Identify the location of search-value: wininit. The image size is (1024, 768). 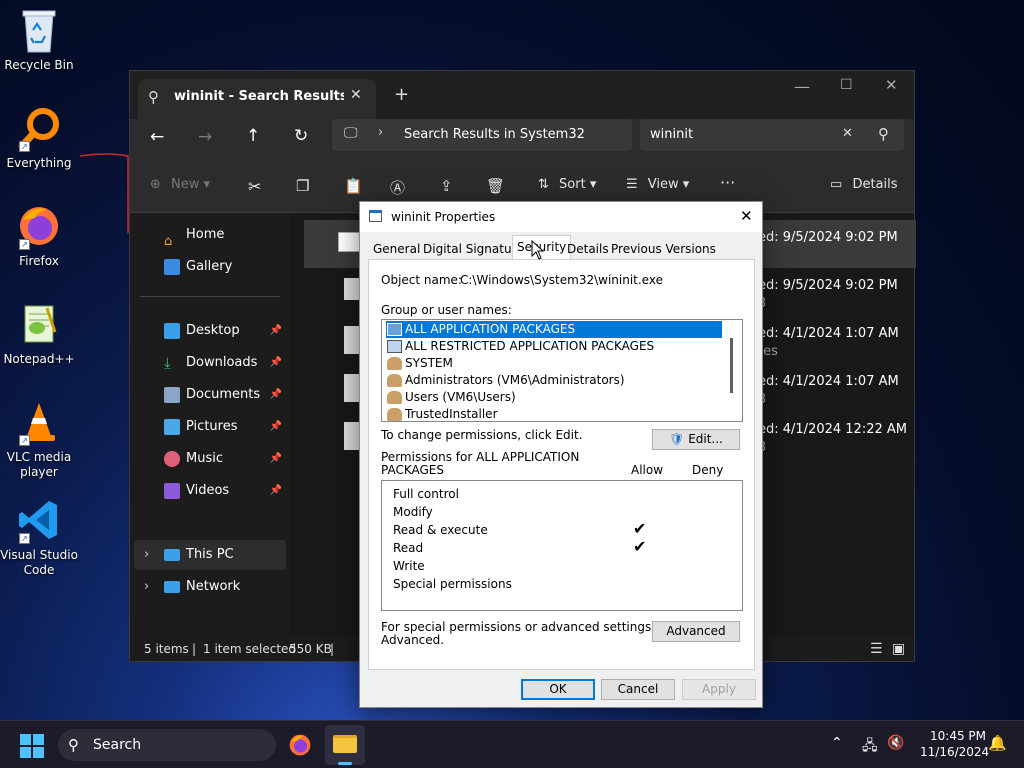
(672, 134).